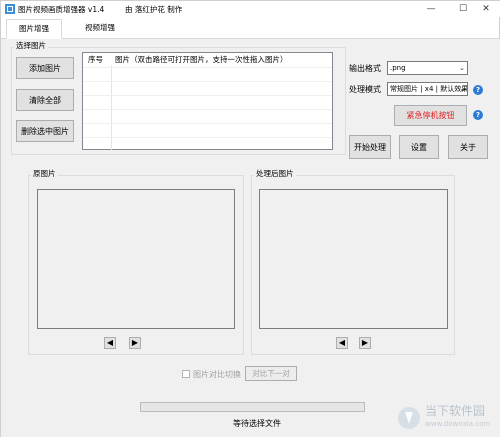  Describe the element at coordinates (207, 67) in the screenshot. I see `list-header-line` at that location.